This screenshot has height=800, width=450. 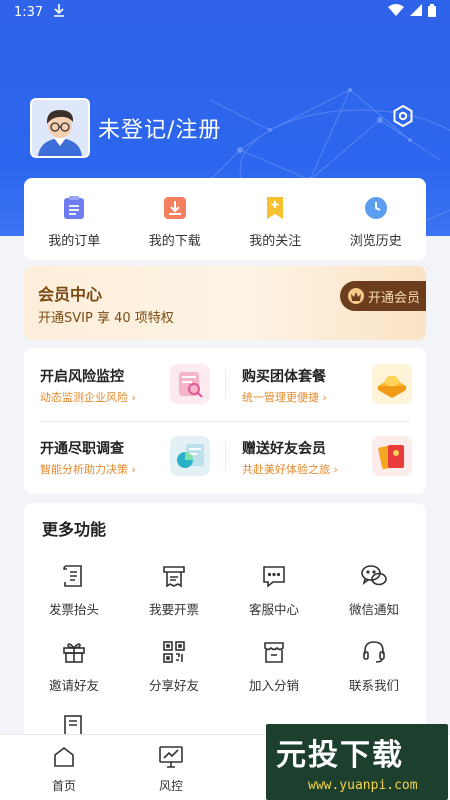 What do you see at coordinates (74, 241) in the screenshot?
I see `quick-link-label: 我的订单` at bounding box center [74, 241].